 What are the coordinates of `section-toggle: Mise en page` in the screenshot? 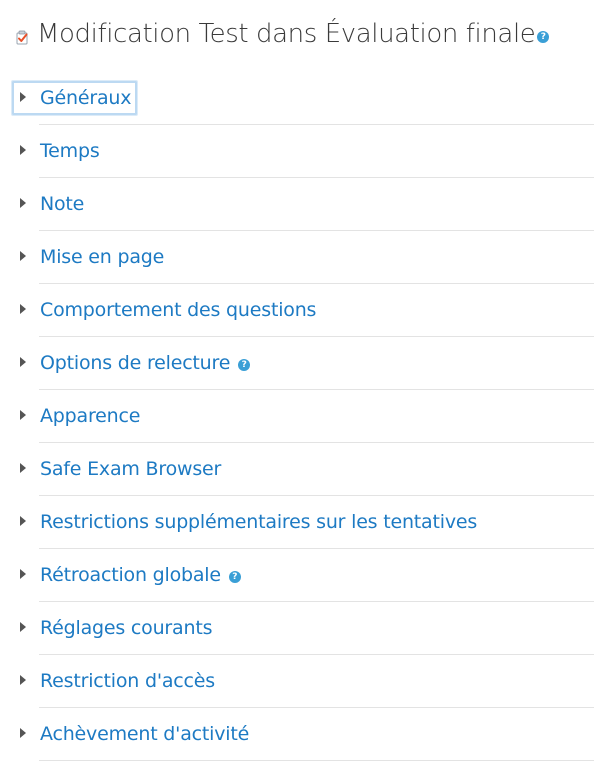 It's located at (91, 257).